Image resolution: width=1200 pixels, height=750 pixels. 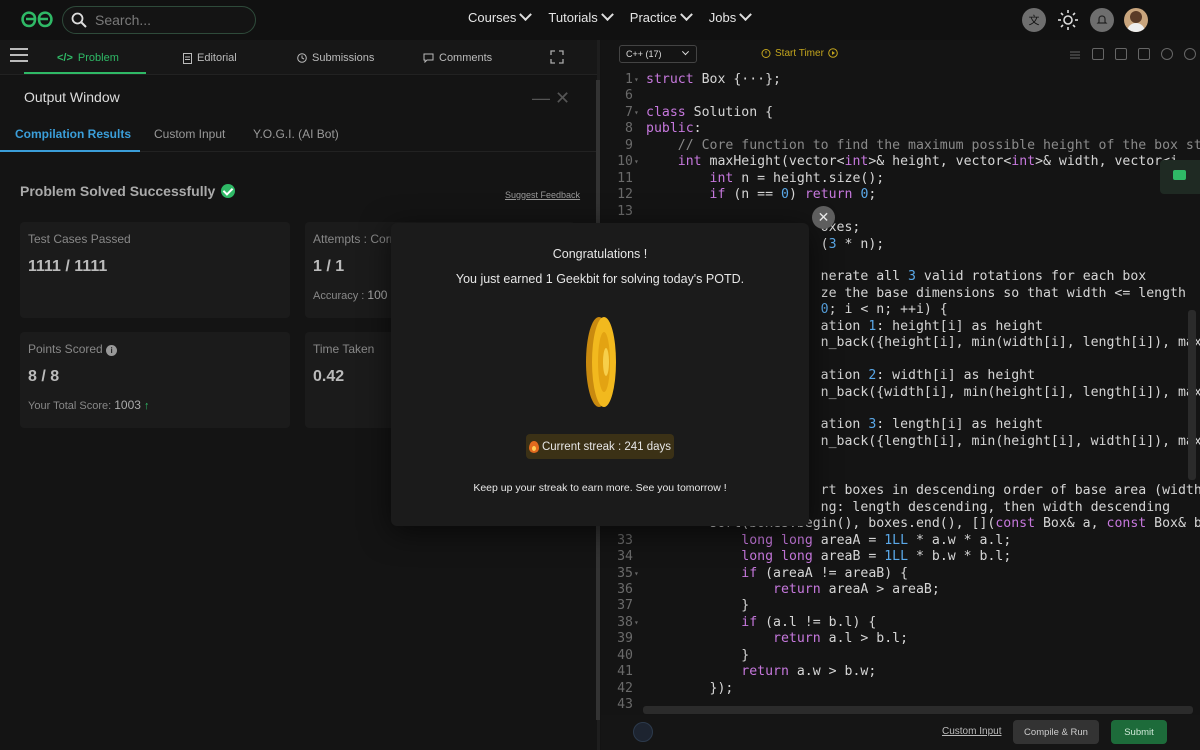 What do you see at coordinates (625, 178) in the screenshot?
I see `line-number: 11` at bounding box center [625, 178].